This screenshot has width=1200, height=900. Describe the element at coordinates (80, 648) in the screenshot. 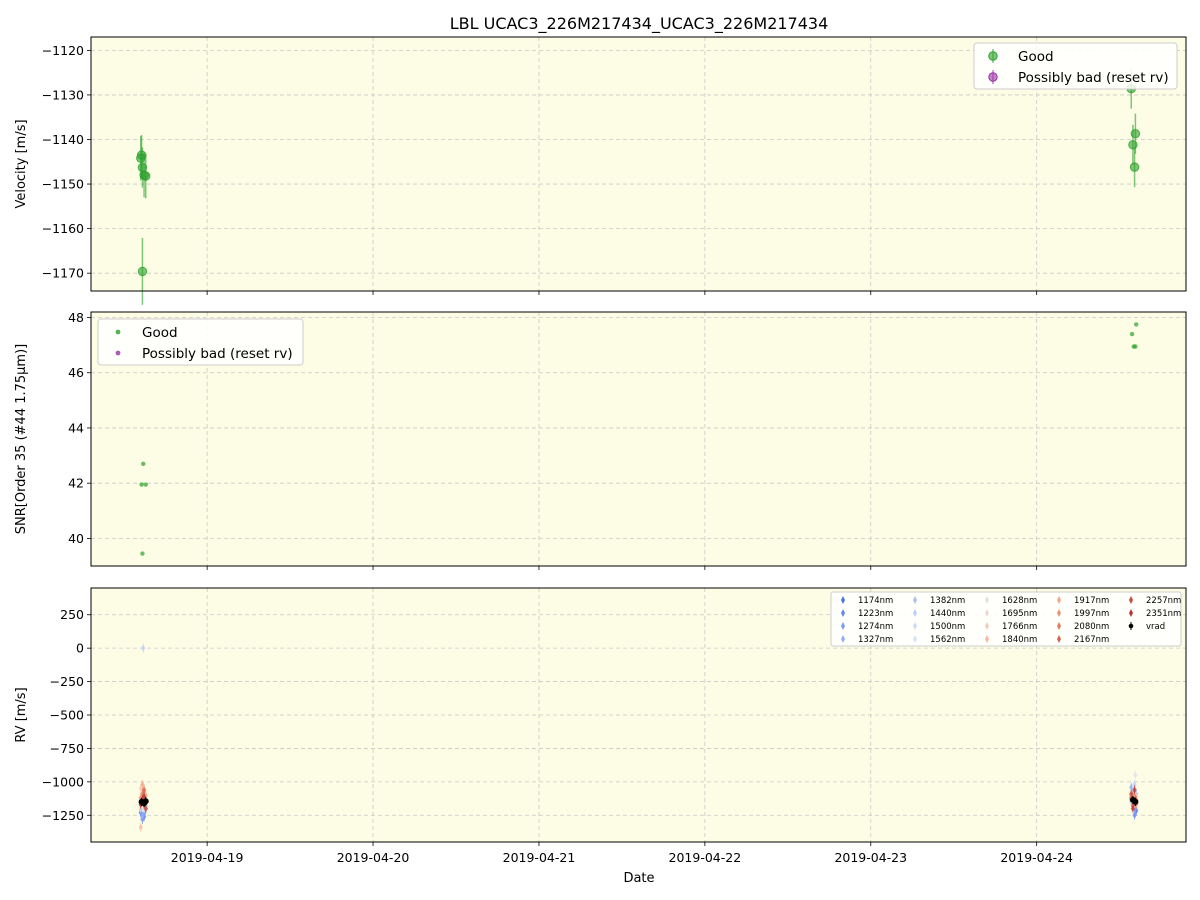

I see `y-tick-label: 0` at that location.